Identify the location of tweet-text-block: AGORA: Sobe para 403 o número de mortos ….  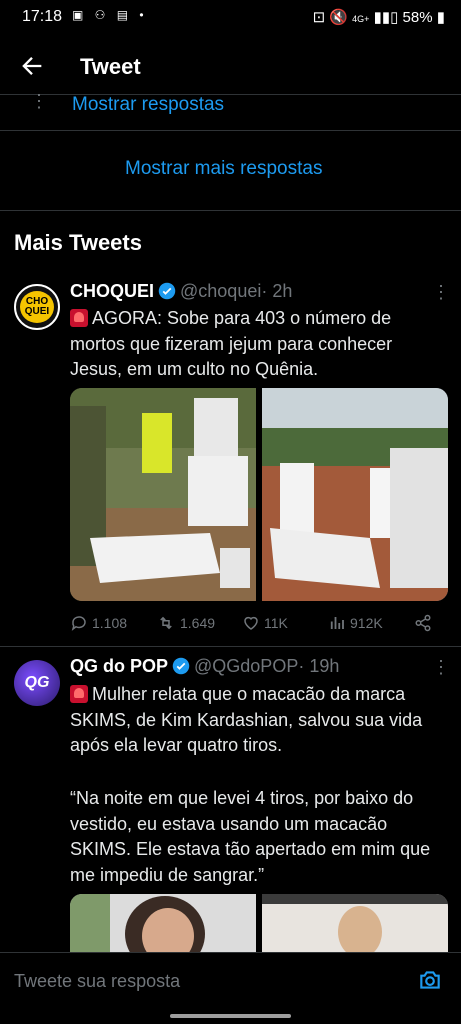
(256, 344).